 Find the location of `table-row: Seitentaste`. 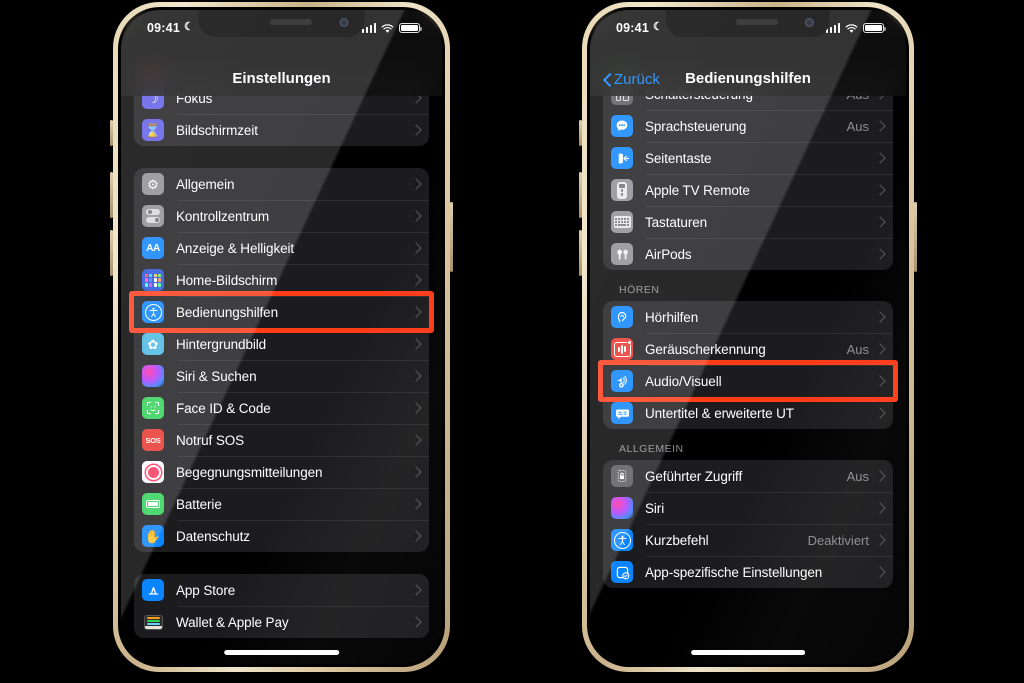

table-row: Seitentaste is located at coordinates (748, 158).